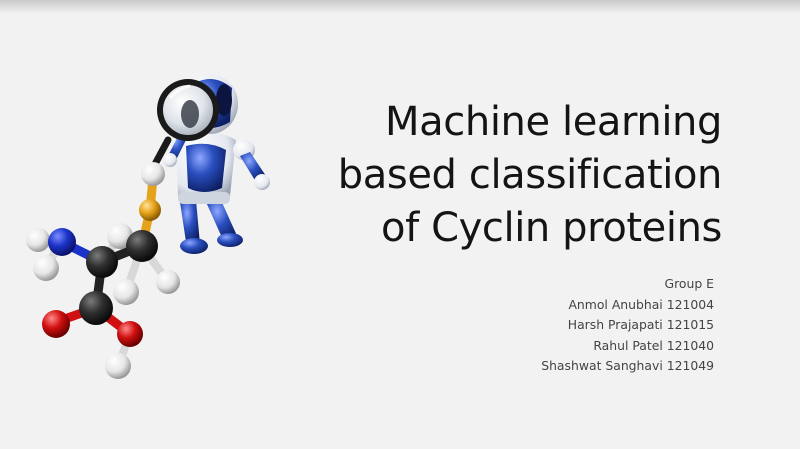  What do you see at coordinates (553, 122) in the screenshot?
I see `title-line: Machine learning` at bounding box center [553, 122].